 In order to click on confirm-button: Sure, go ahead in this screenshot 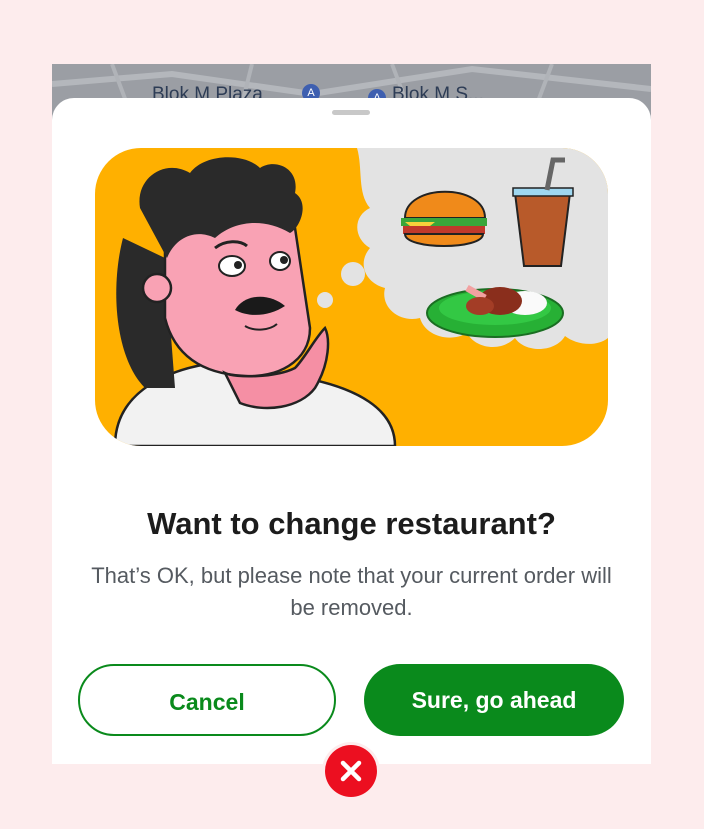, I will do `click(494, 700)`.